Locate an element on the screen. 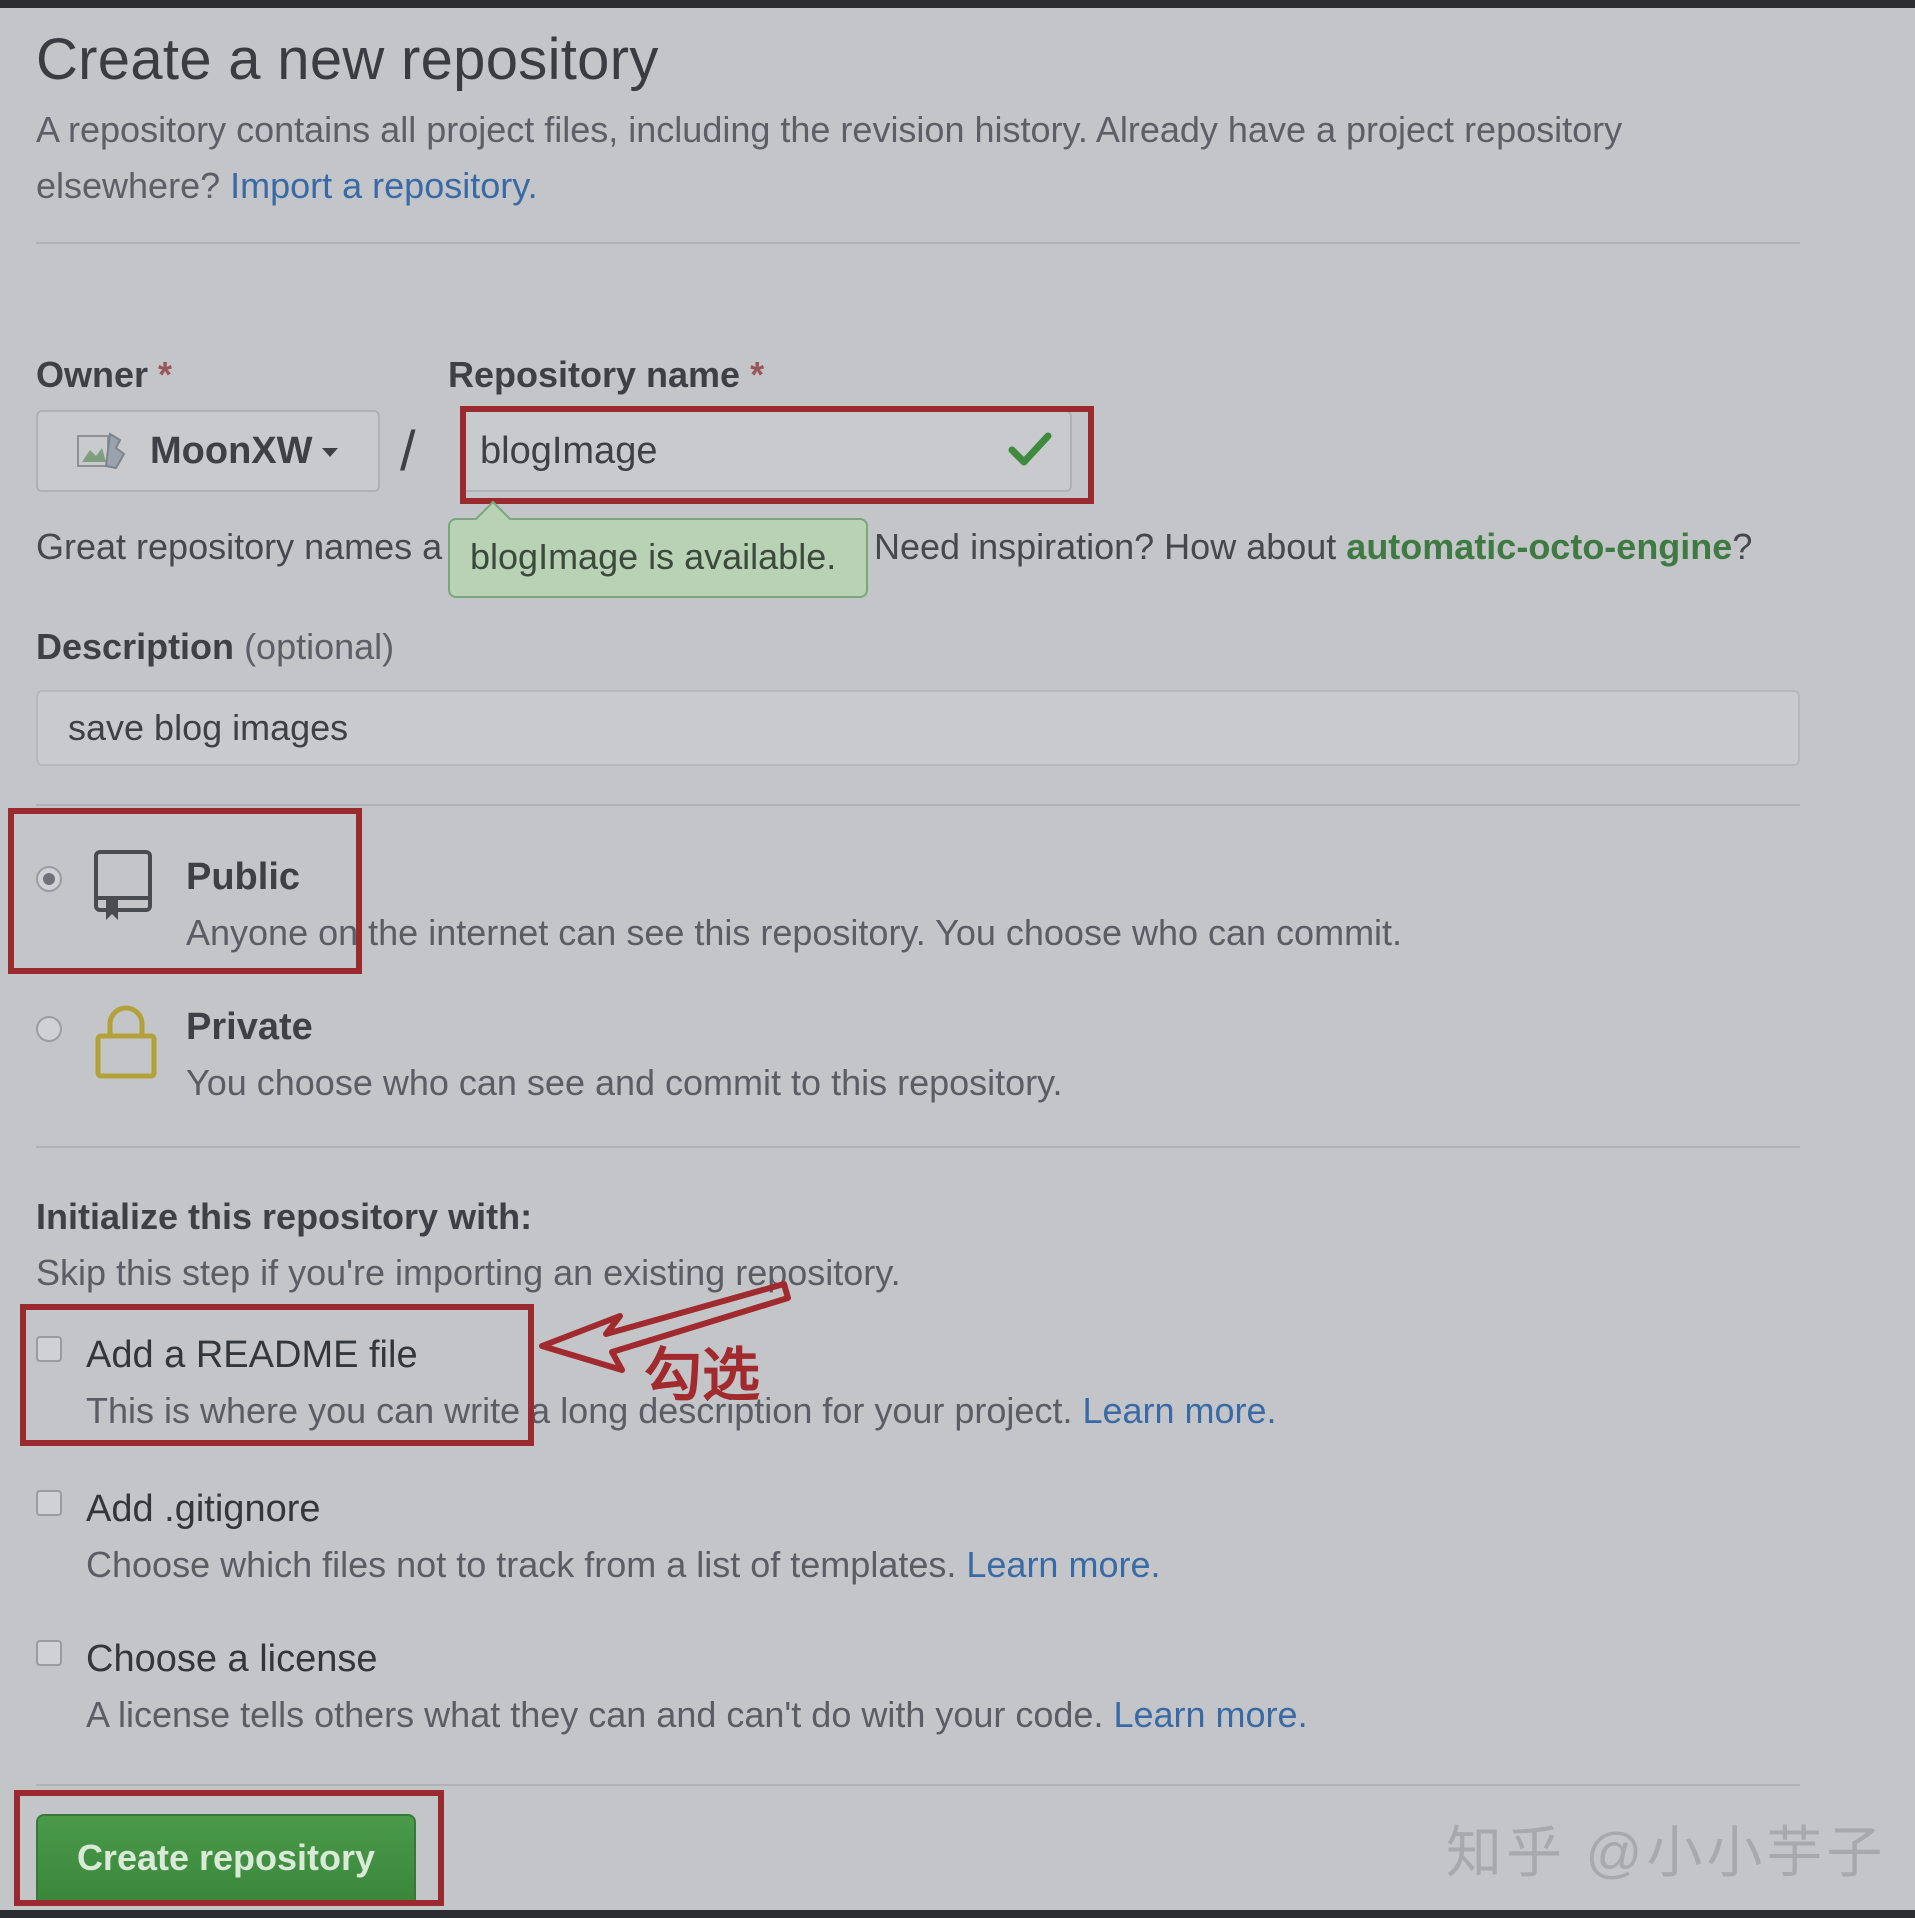 This screenshot has width=1915, height=1918. owner-select: MoonXW is located at coordinates (208, 451).